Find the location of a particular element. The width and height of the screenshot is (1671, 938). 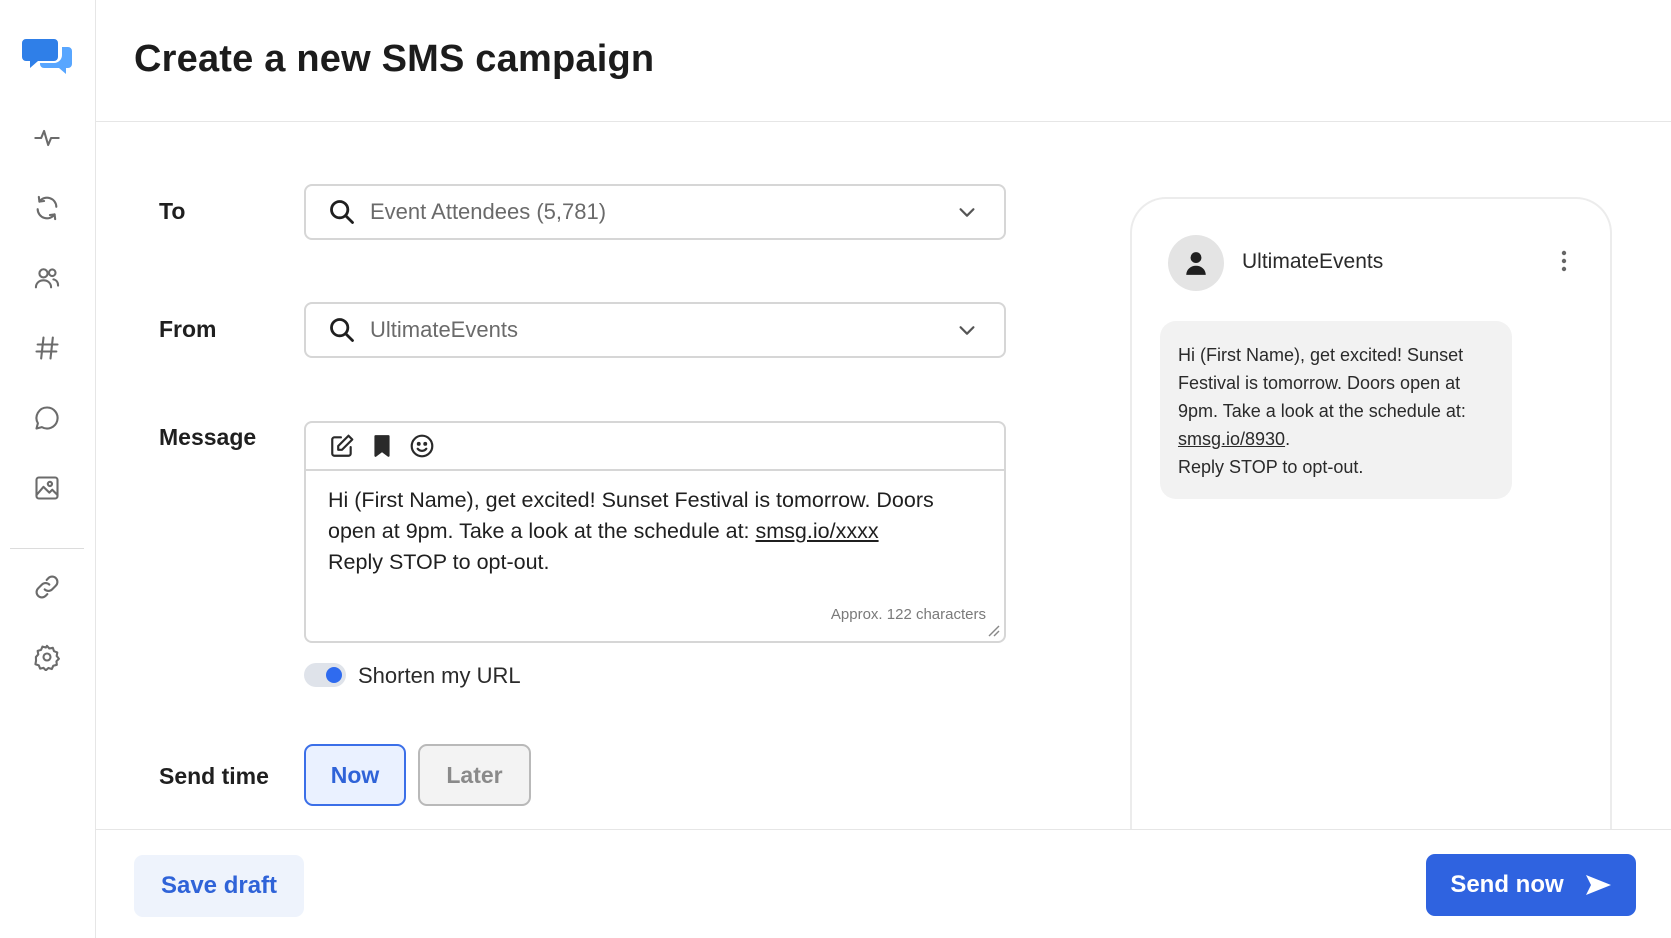

message-icon is located at coordinates (47, 418).